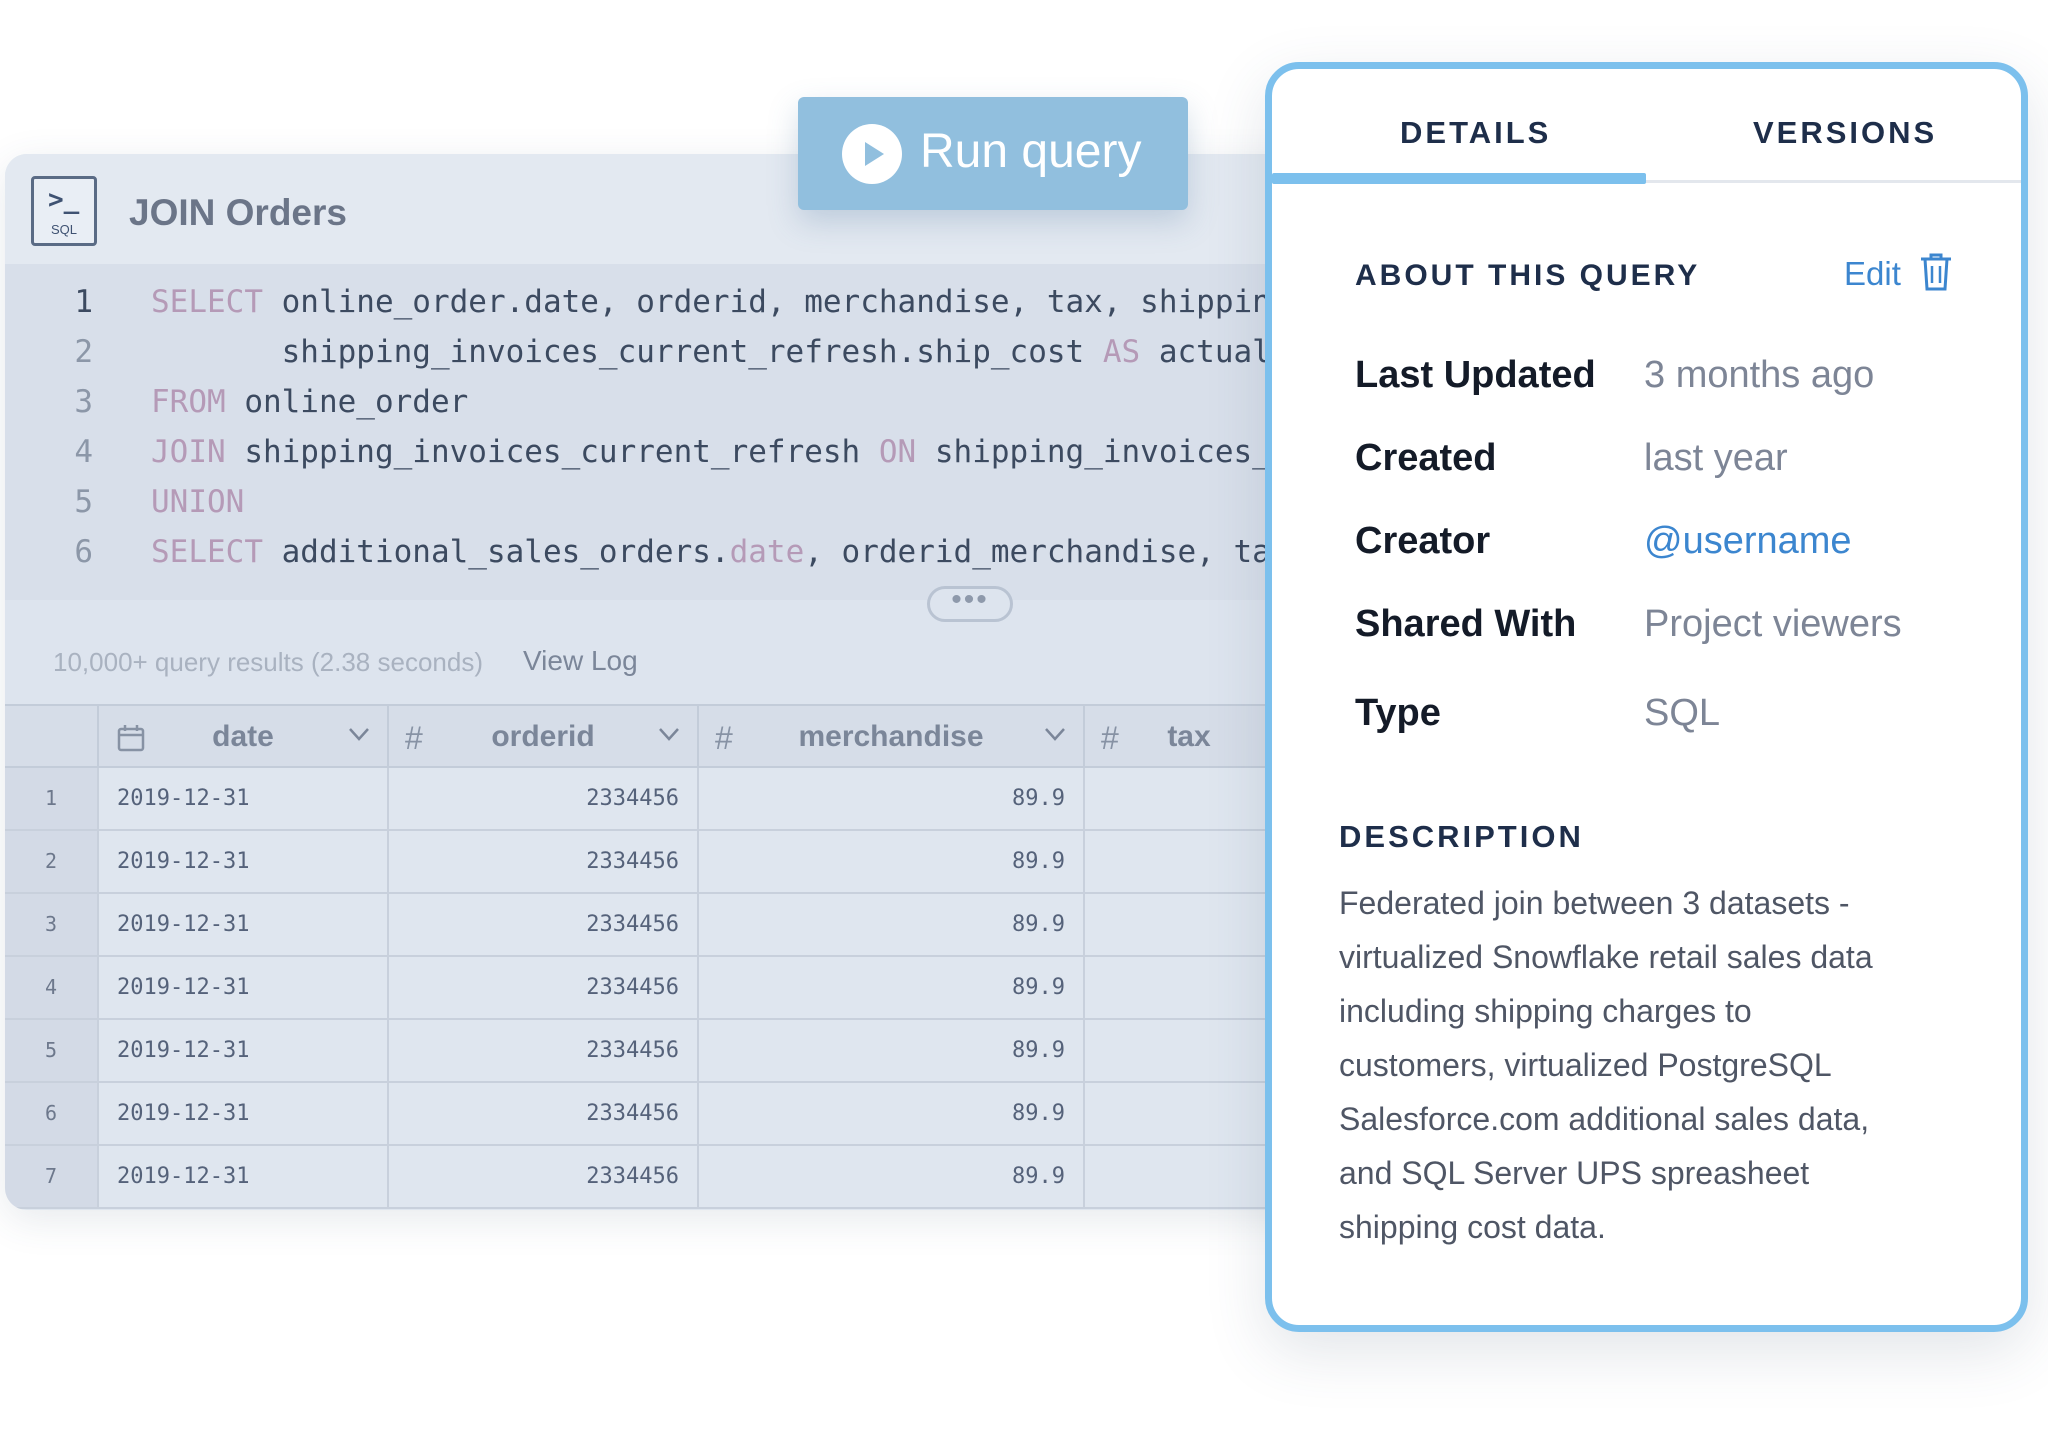 This screenshot has height=1430, width=2048. What do you see at coordinates (496, 552) in the screenshot?
I see `sql-text: additional_sales_orders.` at bounding box center [496, 552].